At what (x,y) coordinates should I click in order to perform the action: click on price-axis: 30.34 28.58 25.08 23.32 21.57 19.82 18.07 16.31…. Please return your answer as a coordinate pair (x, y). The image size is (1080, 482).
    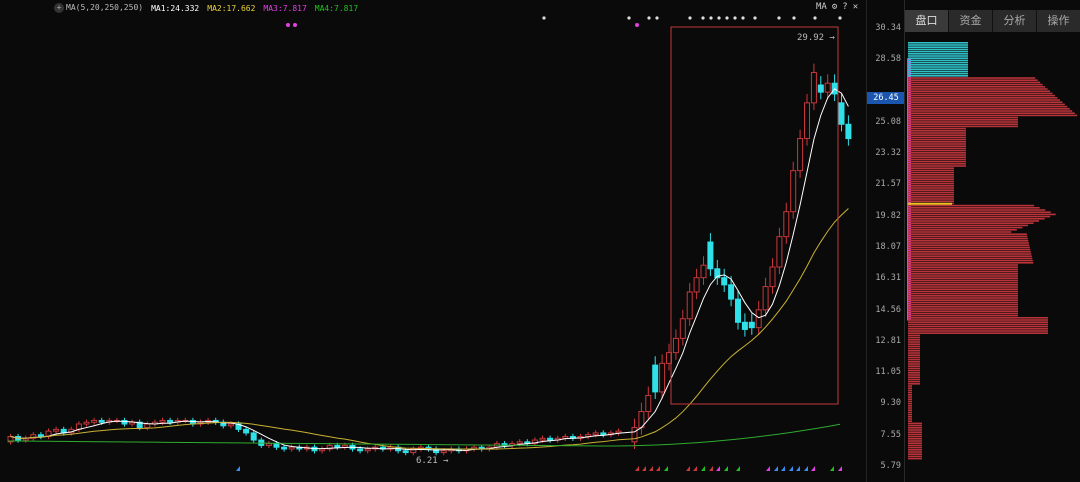
    Looking at the image, I should click on (885, 241).